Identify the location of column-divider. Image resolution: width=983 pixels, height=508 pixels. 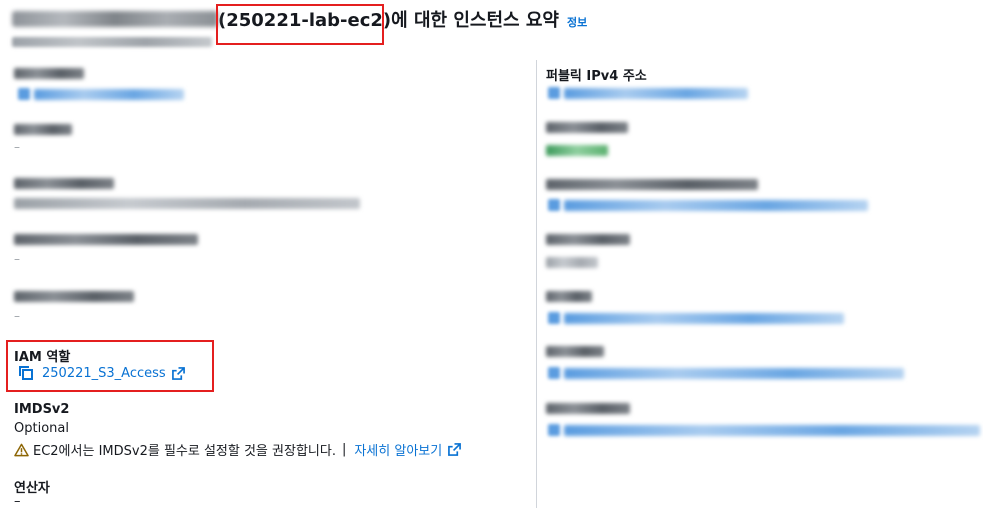
(536, 284).